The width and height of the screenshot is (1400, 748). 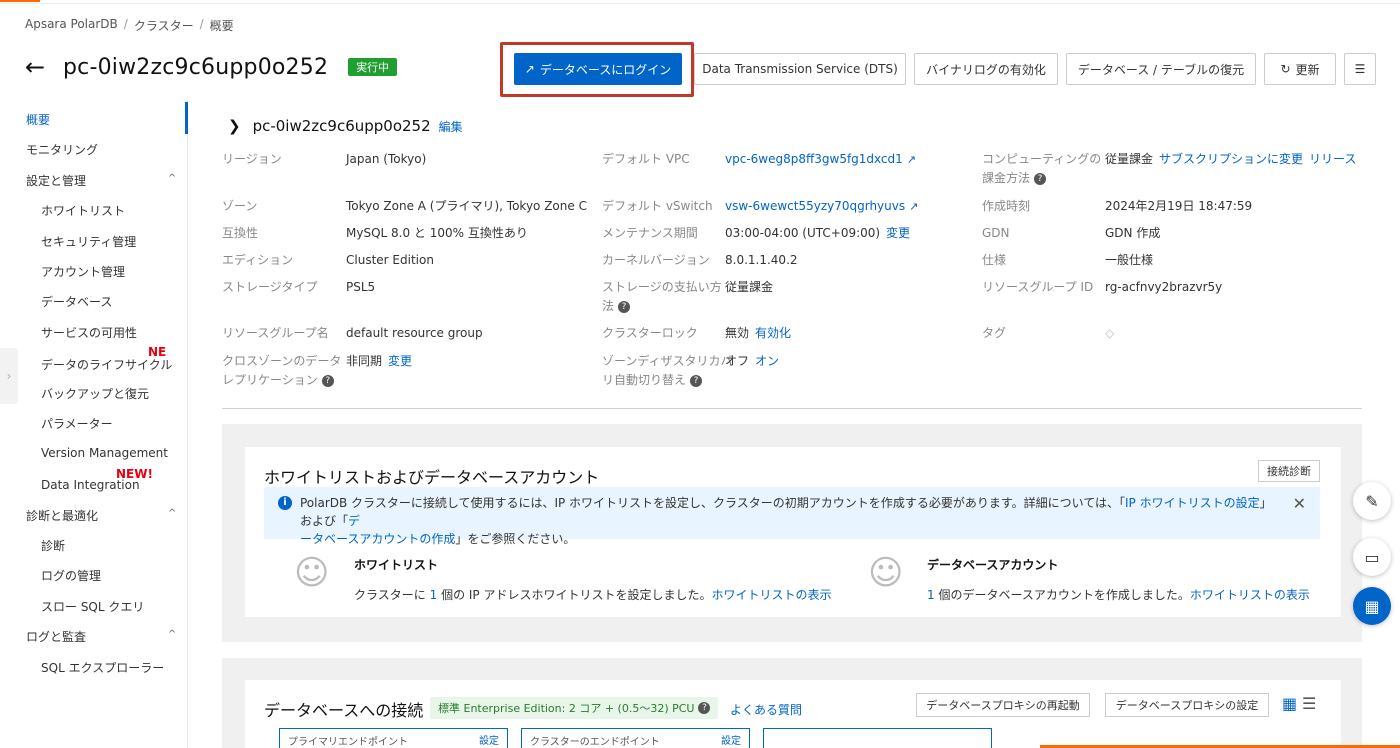 What do you see at coordinates (766, 709) in the screenshot?
I see `faq-link: よくある質問` at bounding box center [766, 709].